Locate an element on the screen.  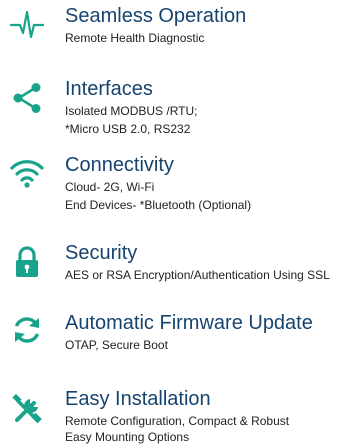
feature-title: Easy Installation is located at coordinates (138, 399).